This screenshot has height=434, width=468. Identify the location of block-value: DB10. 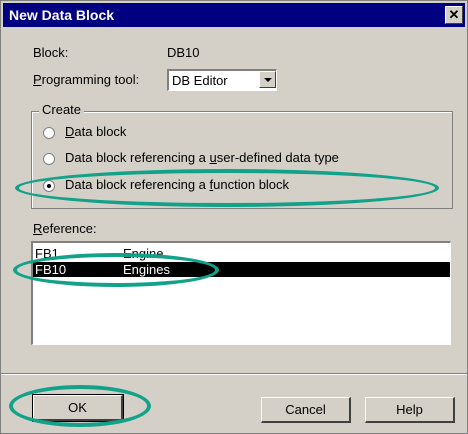
(183, 52).